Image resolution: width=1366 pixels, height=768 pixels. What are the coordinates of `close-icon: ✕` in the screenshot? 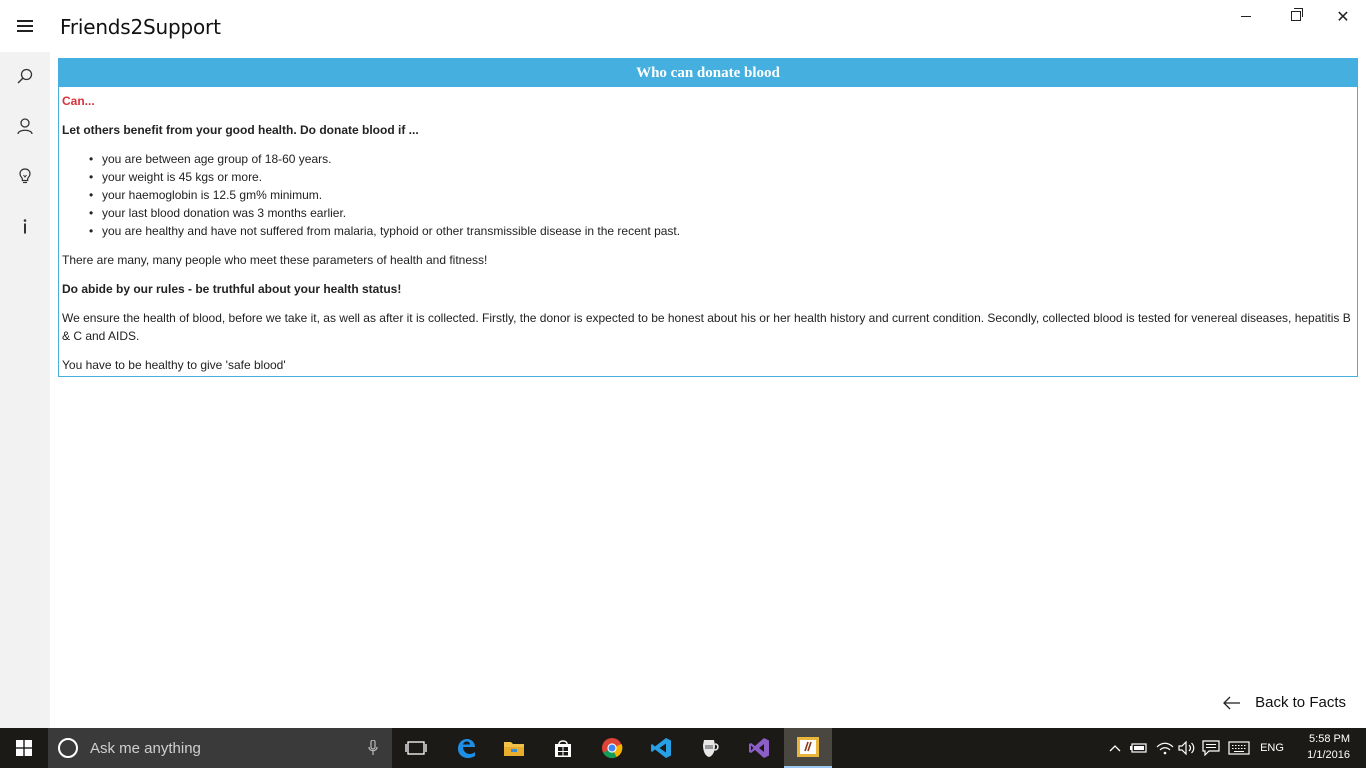 It's located at (1343, 16).